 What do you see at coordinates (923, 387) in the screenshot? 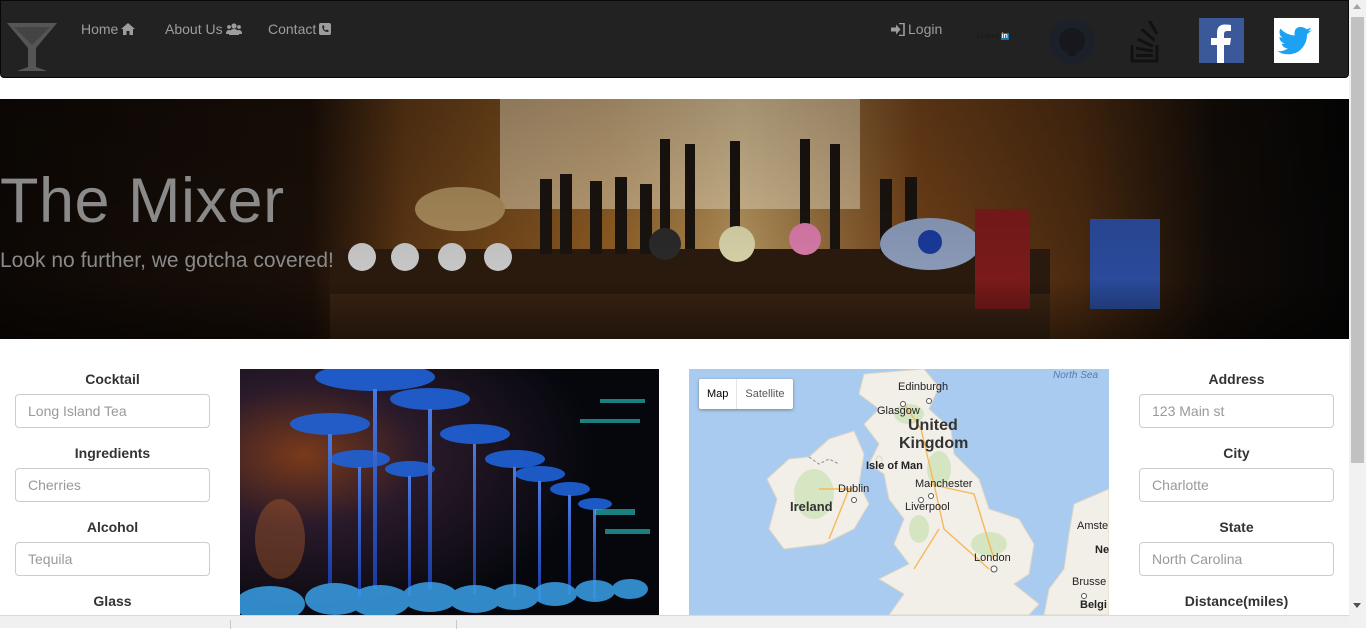
I see `map-label-edinburgh: Edinburgh` at bounding box center [923, 387].